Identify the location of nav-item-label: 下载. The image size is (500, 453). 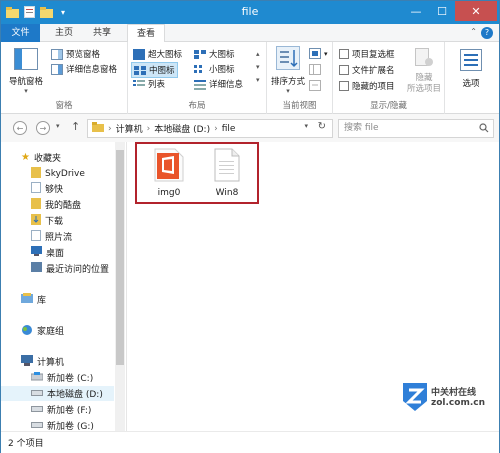
(54, 222).